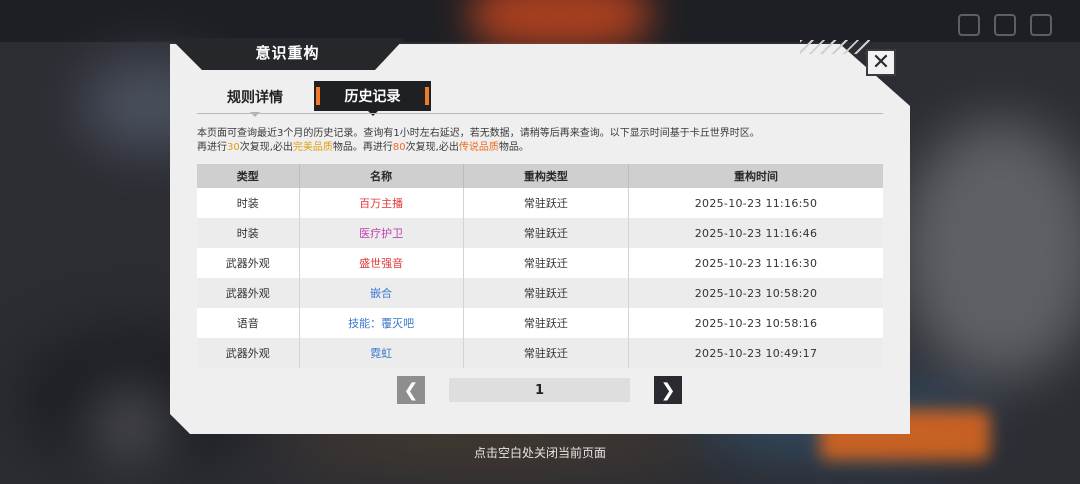 The height and width of the screenshot is (484, 1080). I want to click on cell-name: 嵌合, so click(381, 293).